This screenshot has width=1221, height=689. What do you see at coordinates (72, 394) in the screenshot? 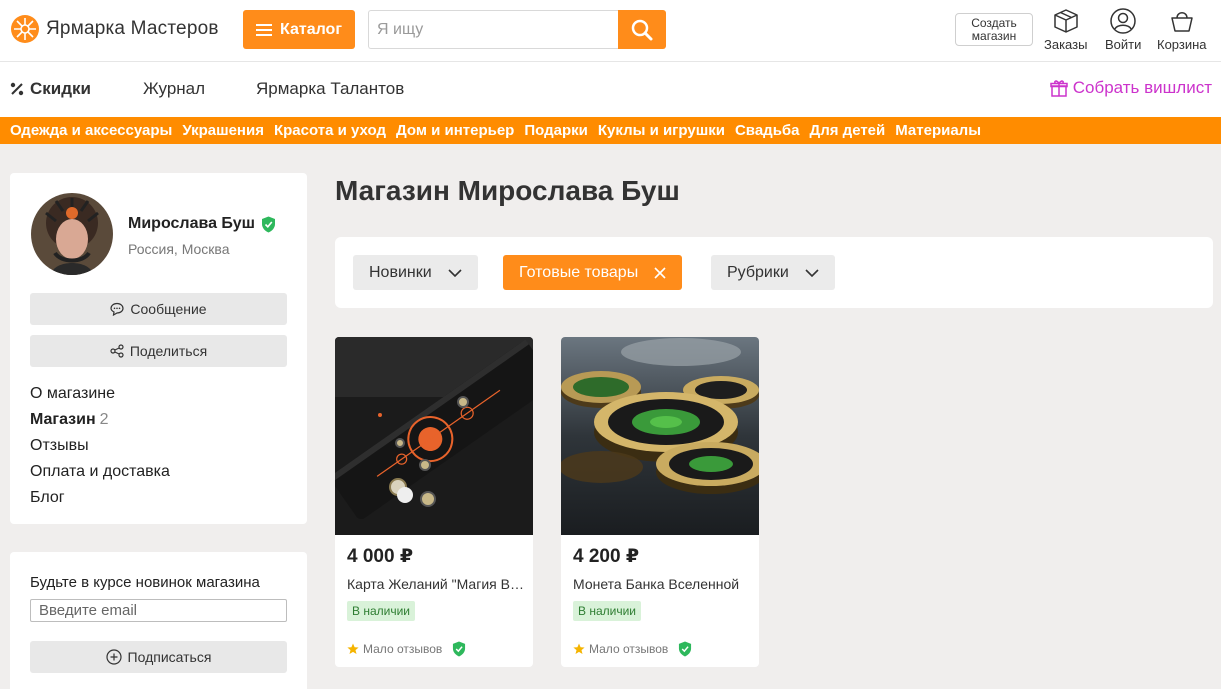
I see `menu-about: О магазине` at bounding box center [72, 394].